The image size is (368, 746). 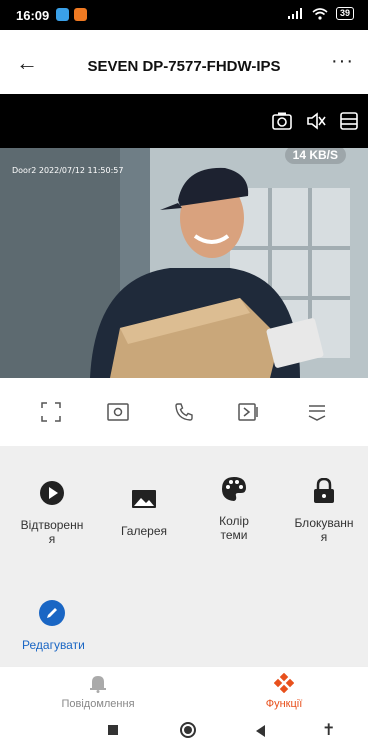 I want to click on status-time: 16:09, so click(x=33, y=15).